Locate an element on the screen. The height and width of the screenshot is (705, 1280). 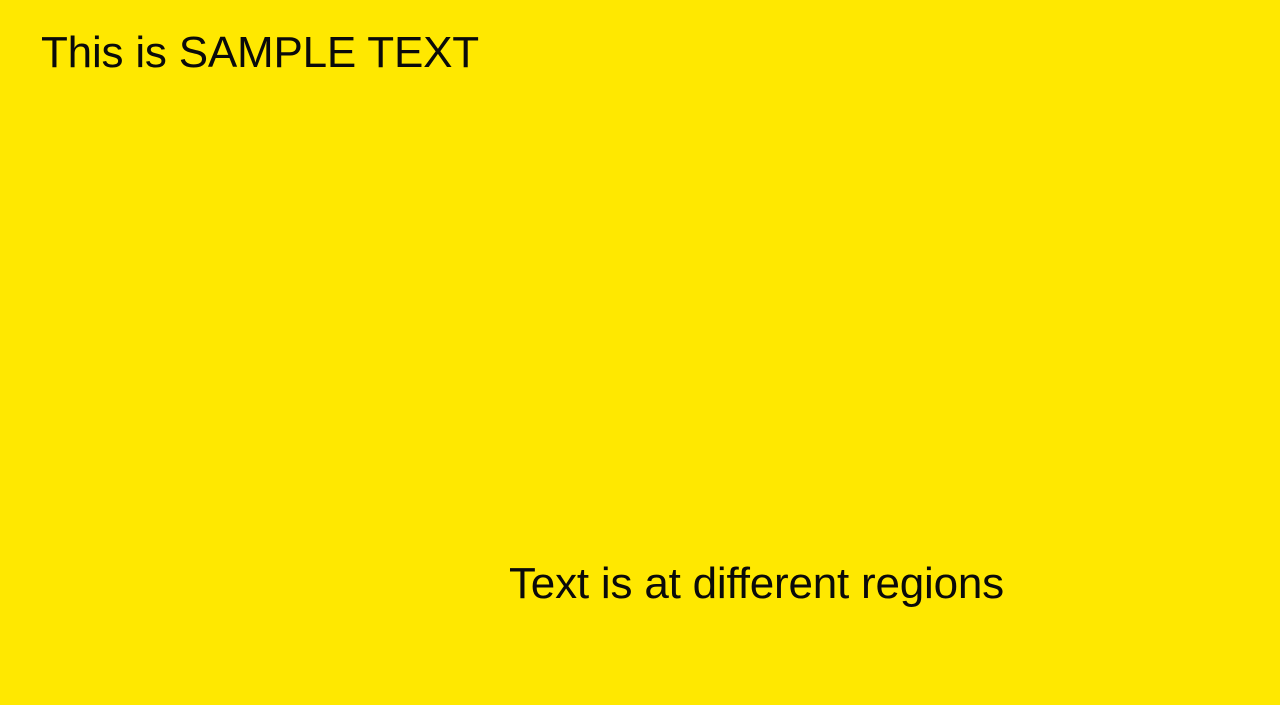
primary-text-block: This is SAMPLE TEXT is located at coordinates (260, 52).